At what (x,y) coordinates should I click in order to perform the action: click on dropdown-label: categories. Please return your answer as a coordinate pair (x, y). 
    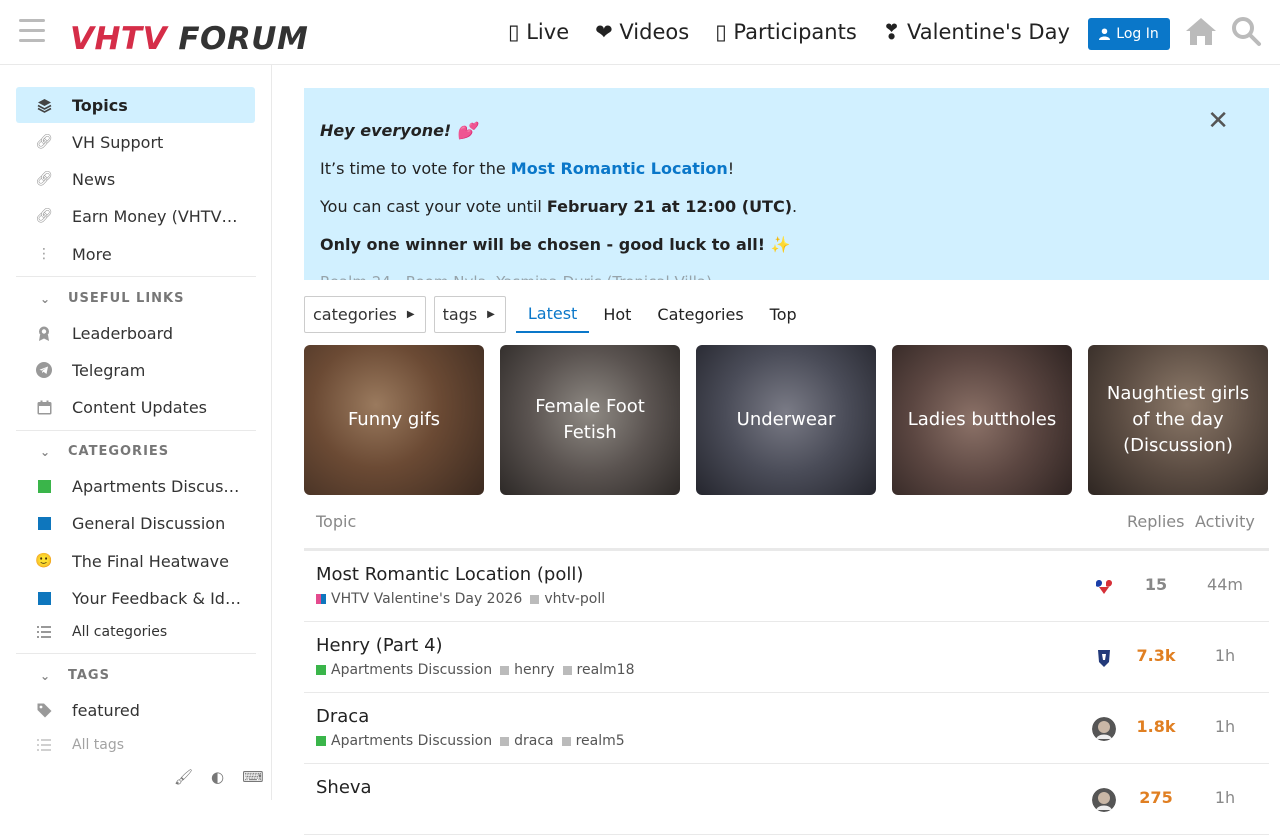
    Looking at the image, I should click on (355, 314).